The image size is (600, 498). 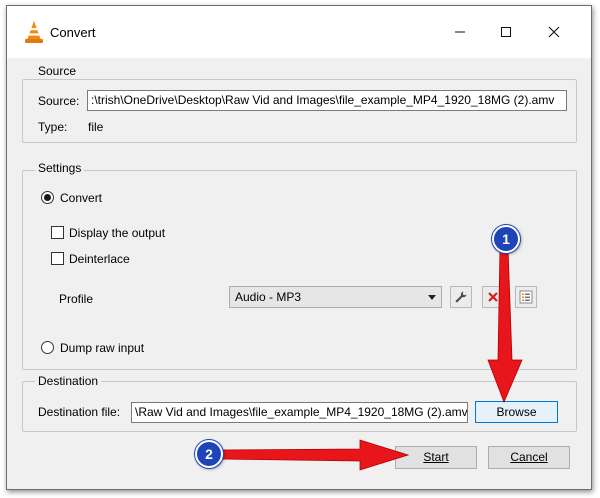 I want to click on minimize-button, so click(x=460, y=32).